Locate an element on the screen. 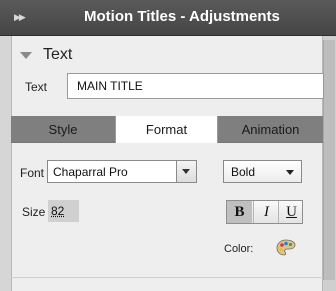 Image resolution: width=336 pixels, height=291 pixels. size-label: Size is located at coordinates (34, 212).